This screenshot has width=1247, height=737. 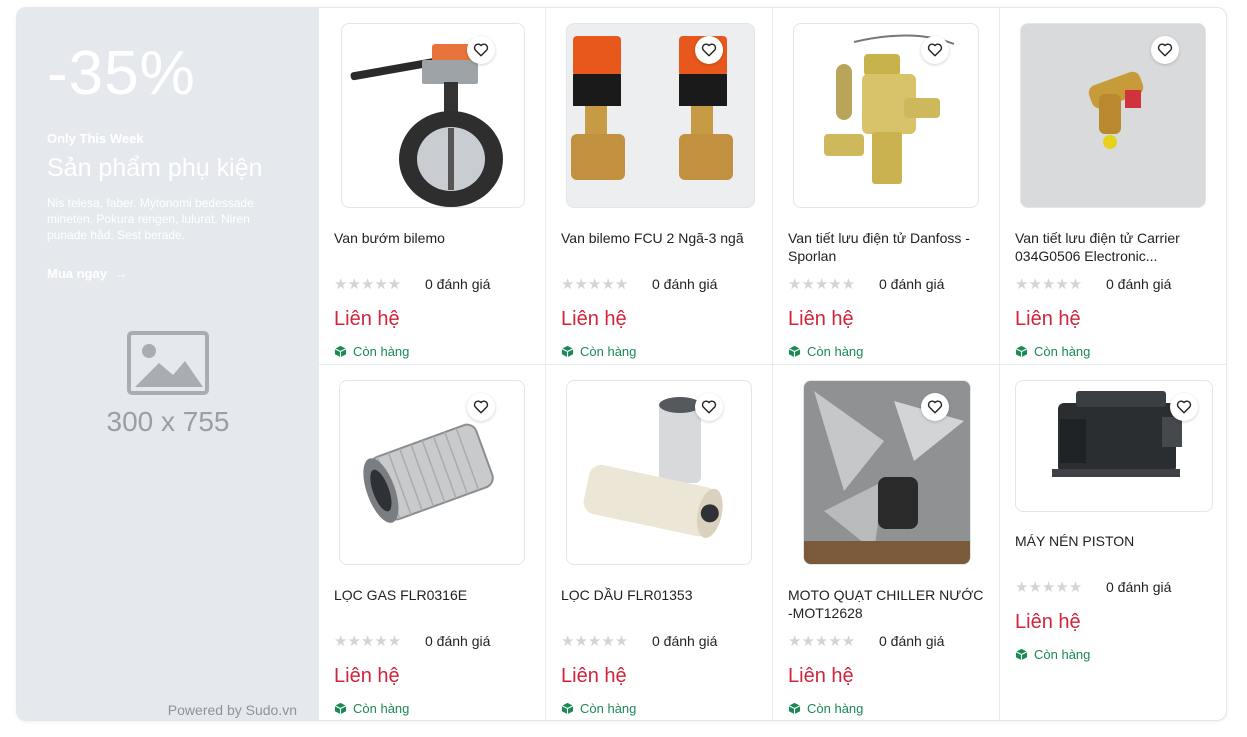 I want to click on product-name: MÁY NÉN PISTON, so click(x=1115, y=541).